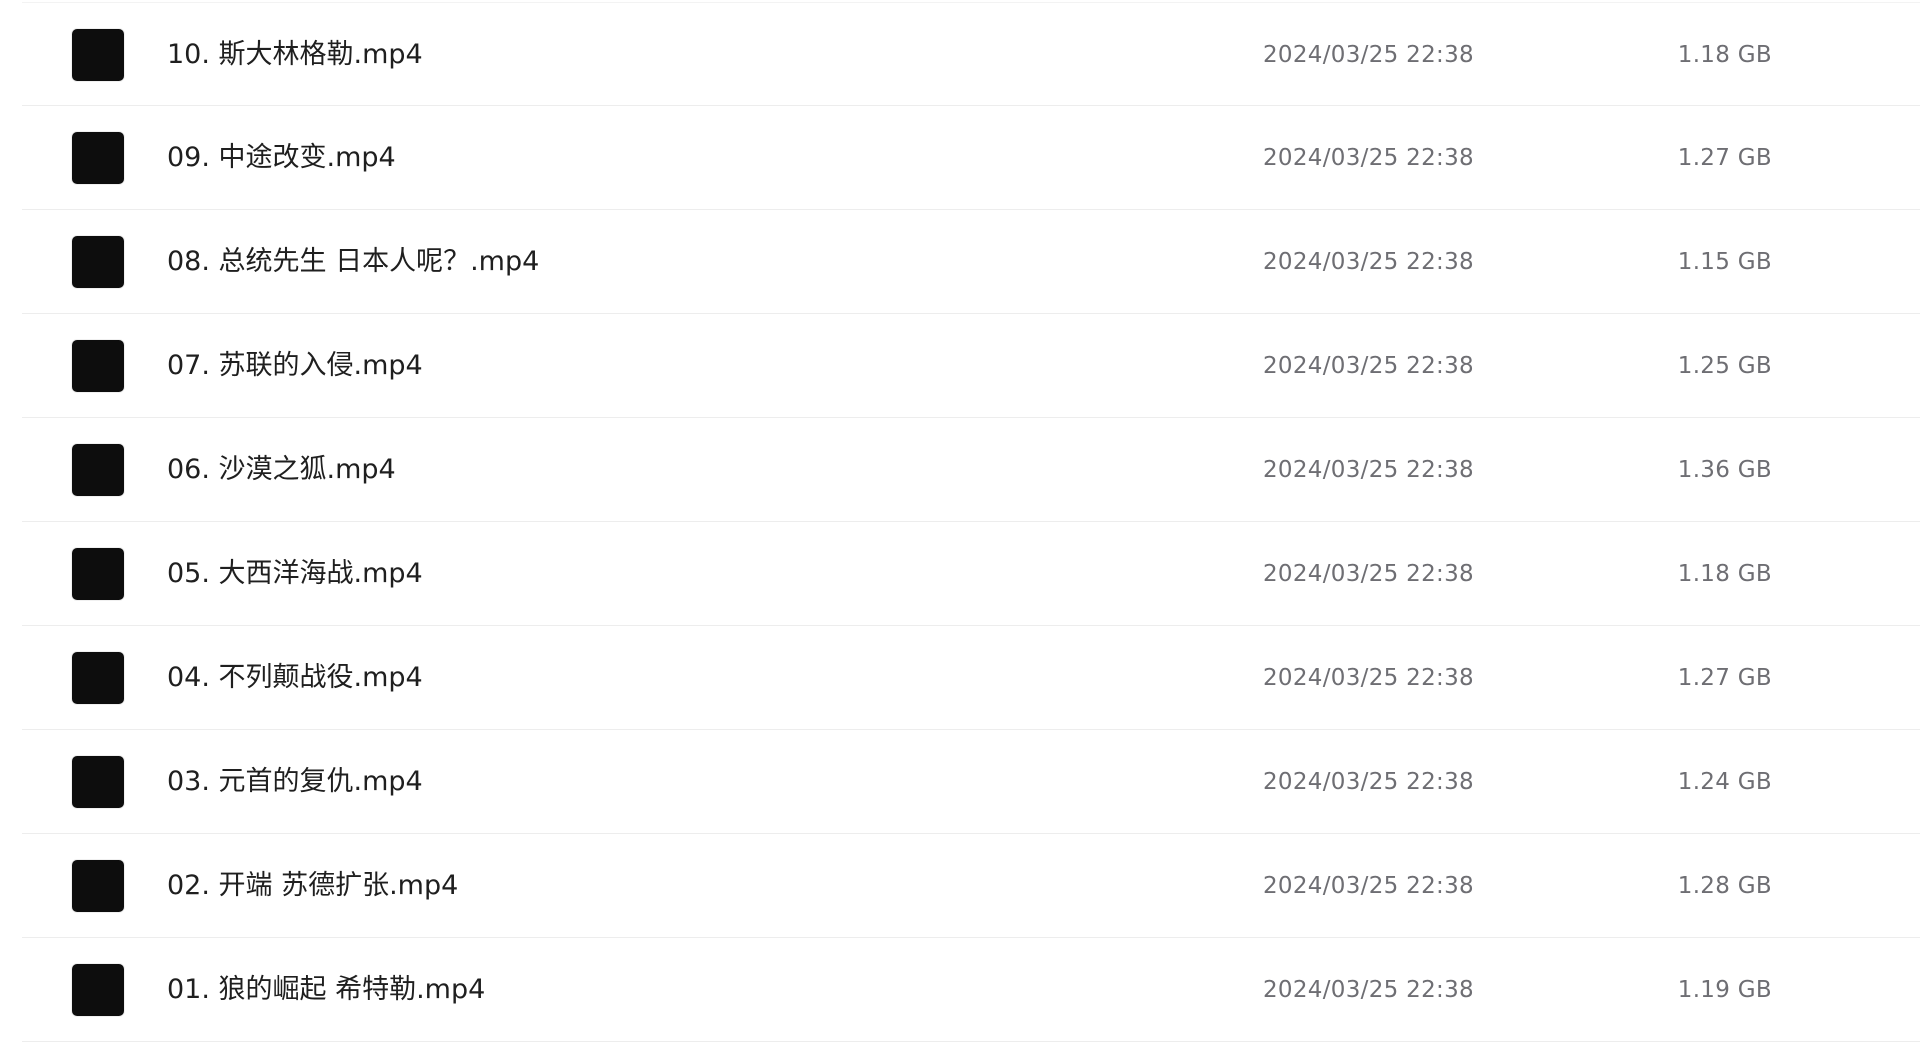 This screenshot has width=1924, height=1052. I want to click on file-row: 03. 元首的复仇.mp4 2024/03/25 22:38 1.24 GB, so click(971, 782).